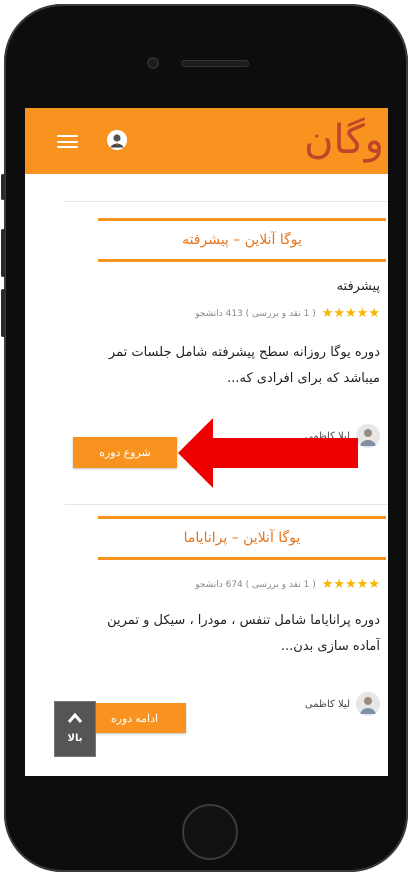 This screenshot has width=413, height=876. I want to click on back-to-top-button: بالا, so click(75, 729).